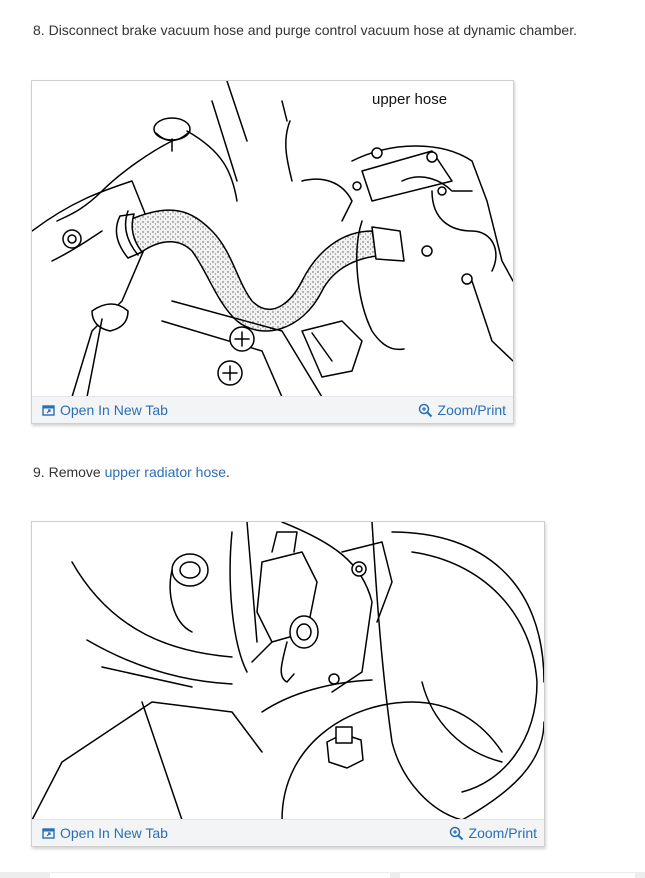 The image size is (645, 878). Describe the element at coordinates (410, 99) in the screenshot. I see `figure-caption: upper hose` at that location.